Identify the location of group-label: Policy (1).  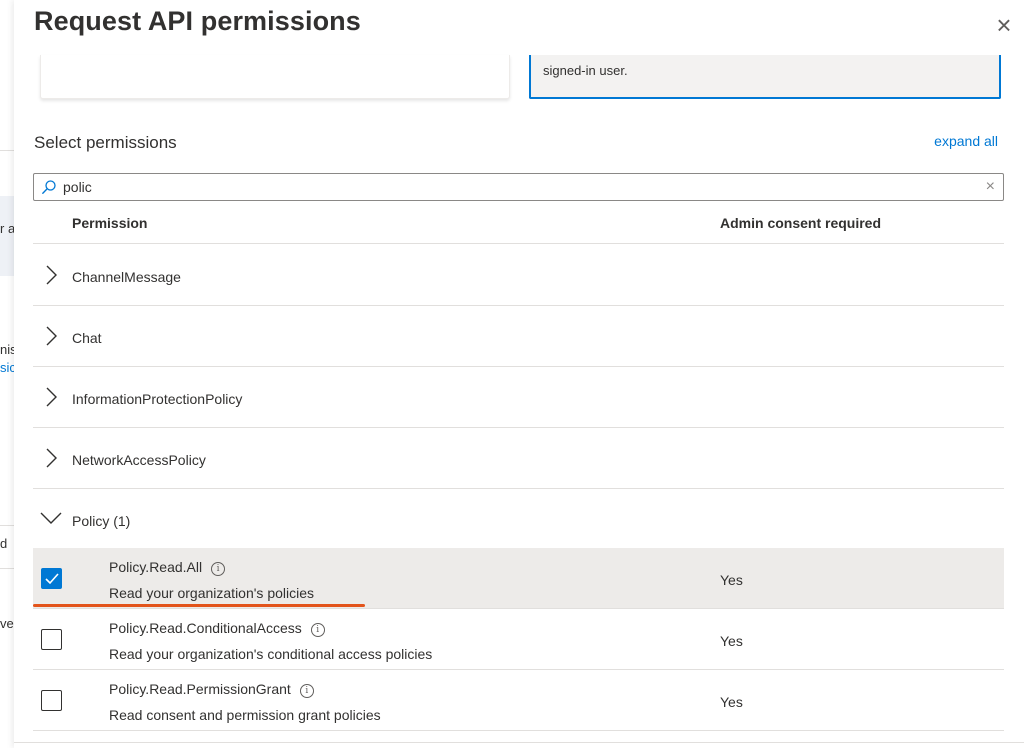
(101, 521).